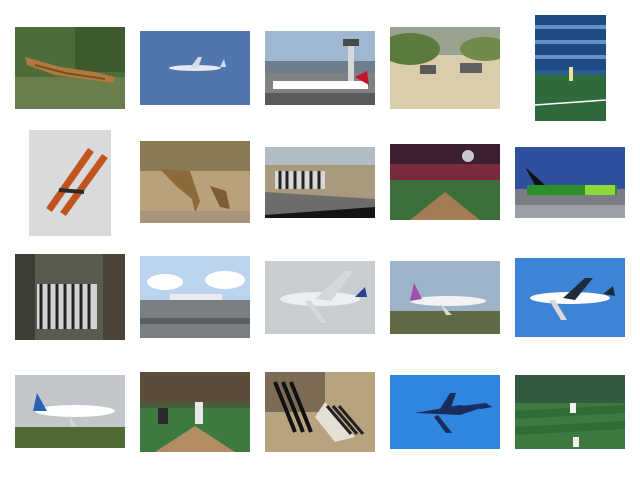 The image size is (640, 480). I want to click on tennis-tile, so click(570, 68).